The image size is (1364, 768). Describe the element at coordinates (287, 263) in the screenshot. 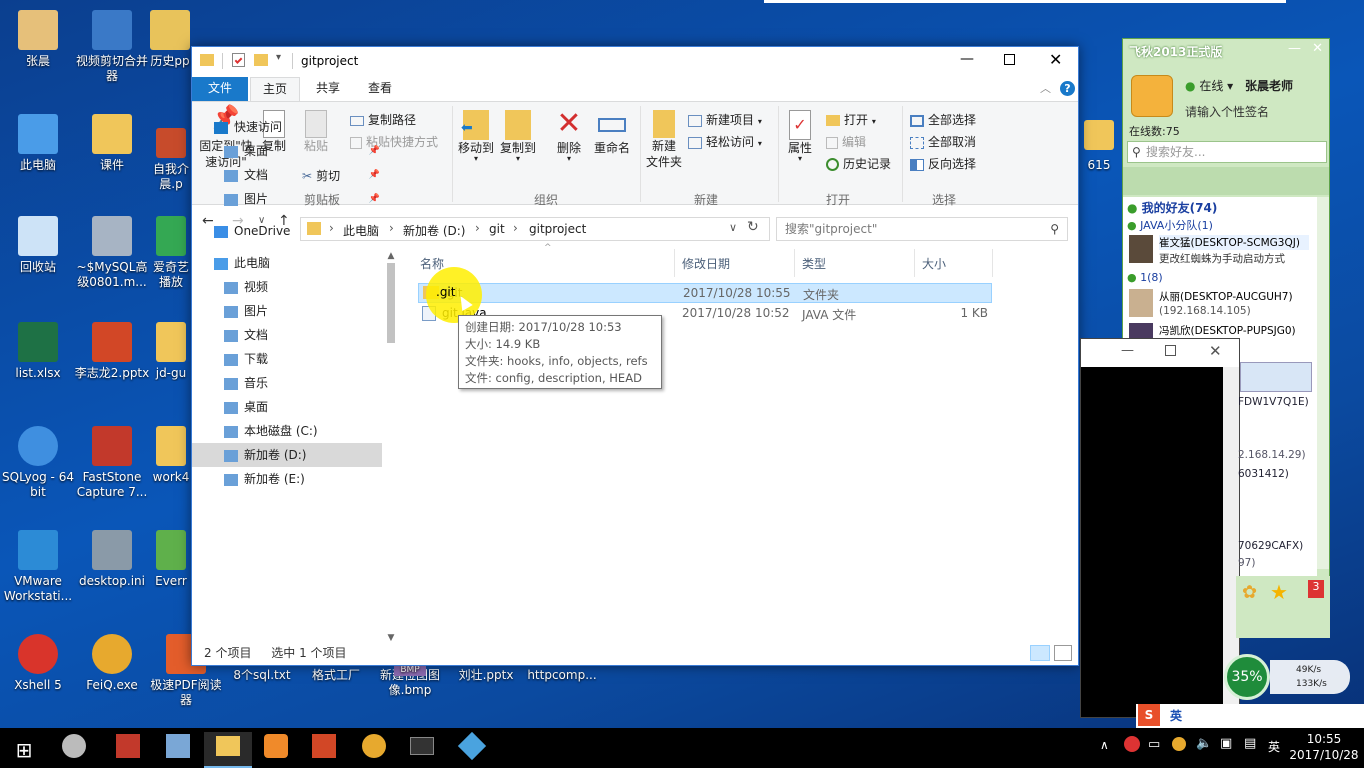

I see `sidebar-item: 此电脑` at that location.